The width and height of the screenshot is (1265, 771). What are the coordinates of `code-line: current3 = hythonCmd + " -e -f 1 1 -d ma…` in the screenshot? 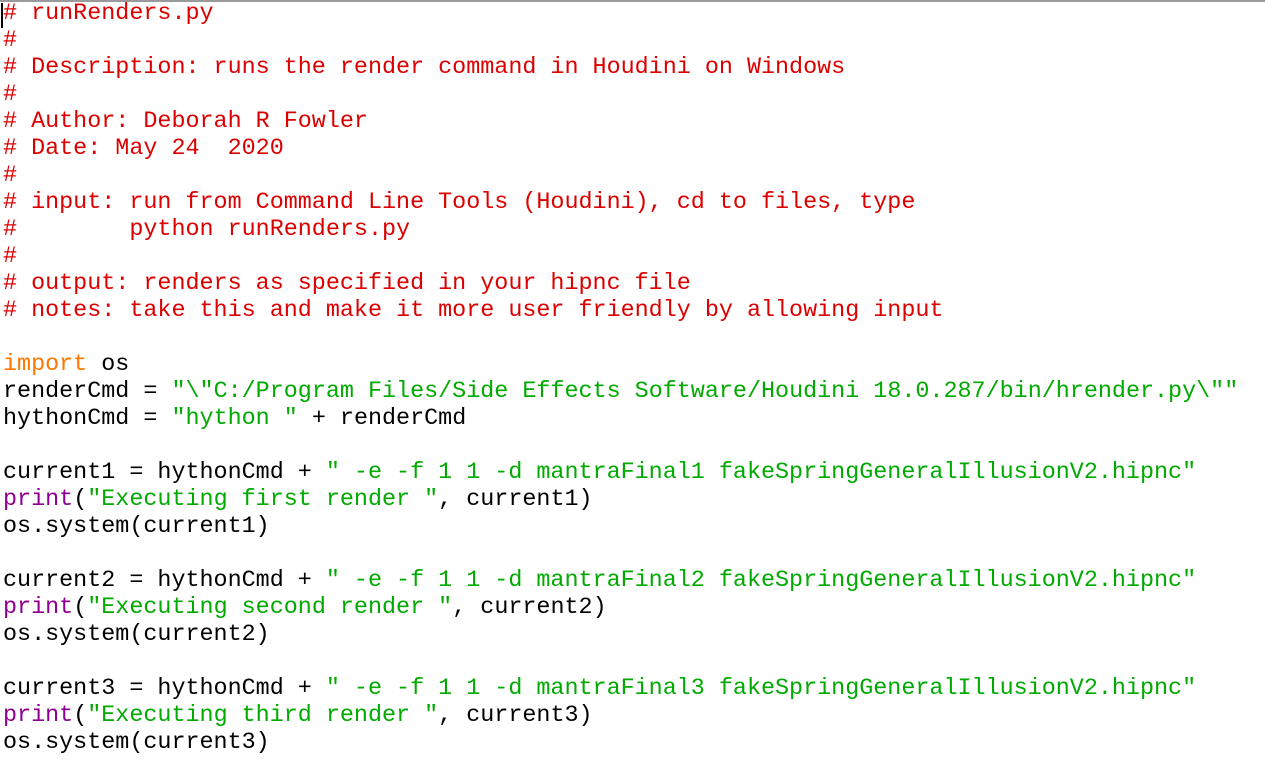 It's located at (620, 689).